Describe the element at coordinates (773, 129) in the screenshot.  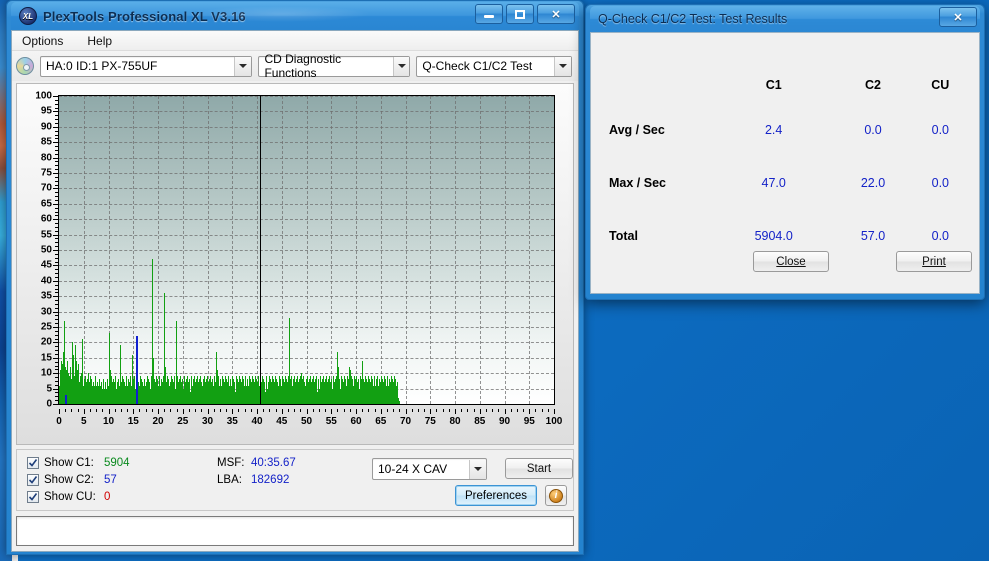
I see `avg-c1-value: 2.4` at that location.